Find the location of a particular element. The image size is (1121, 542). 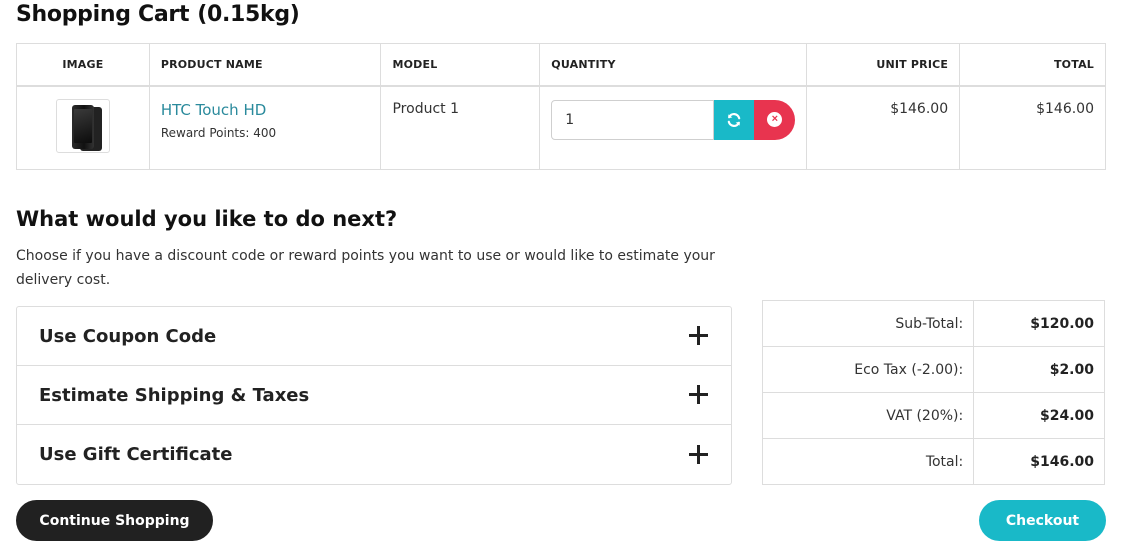

column-header-product-name: PRODUCT NAME is located at coordinates (265, 65).